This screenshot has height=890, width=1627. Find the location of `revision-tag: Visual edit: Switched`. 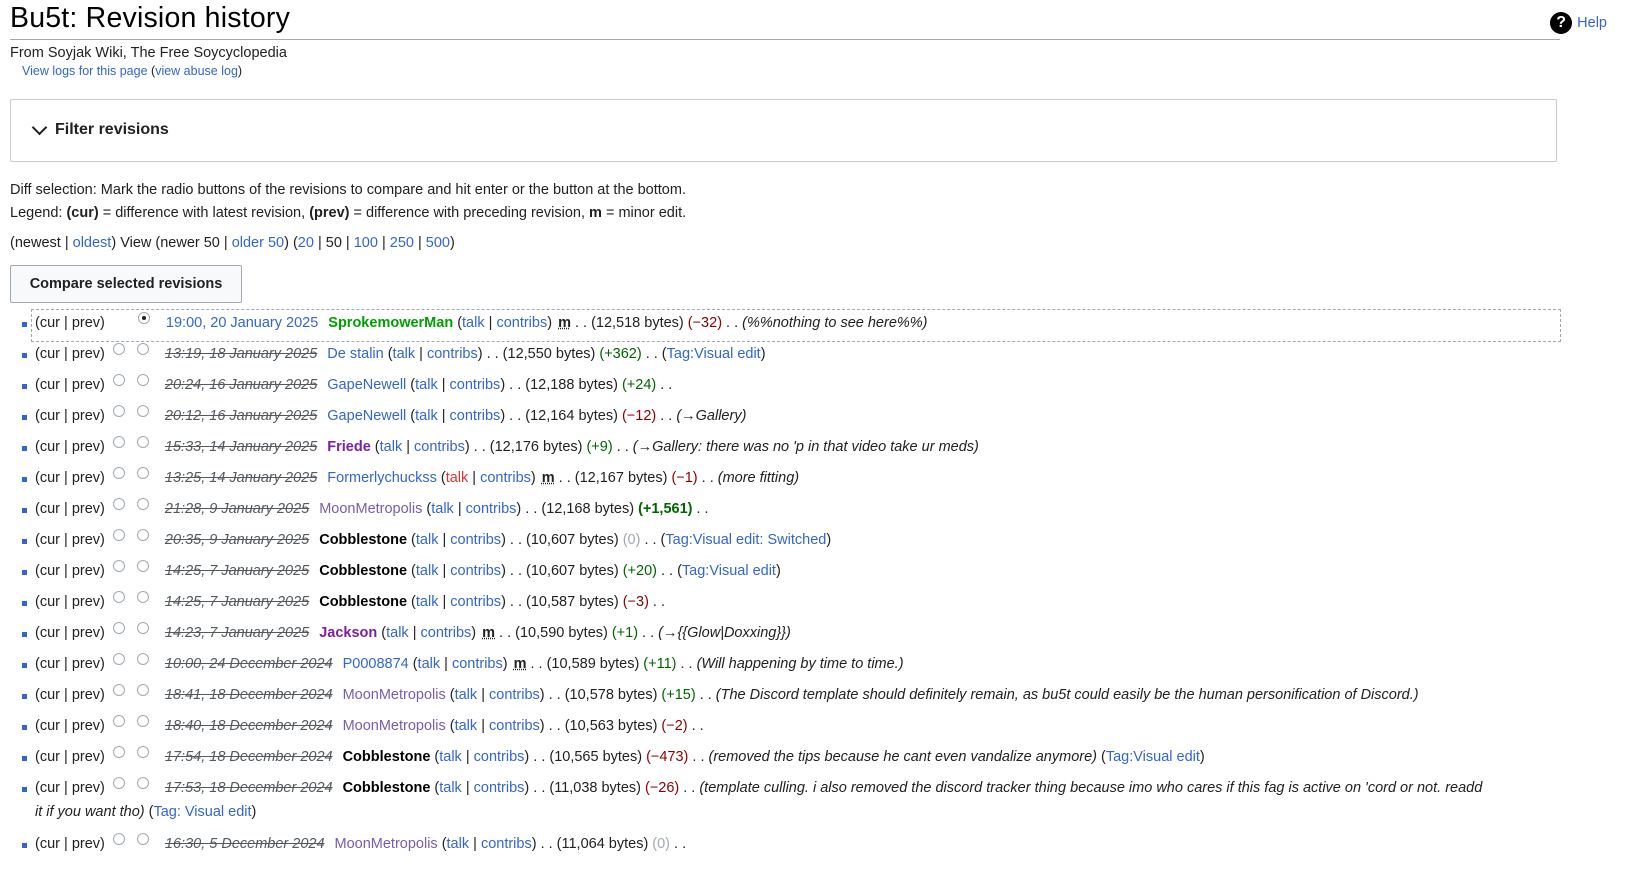

revision-tag: Visual edit: Switched is located at coordinates (760, 540).